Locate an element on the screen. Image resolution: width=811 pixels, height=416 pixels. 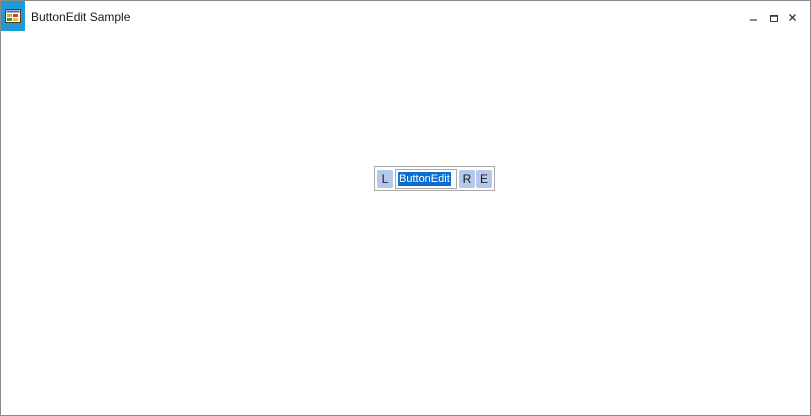
window-title: ButtonEdit Sample is located at coordinates (81, 17).